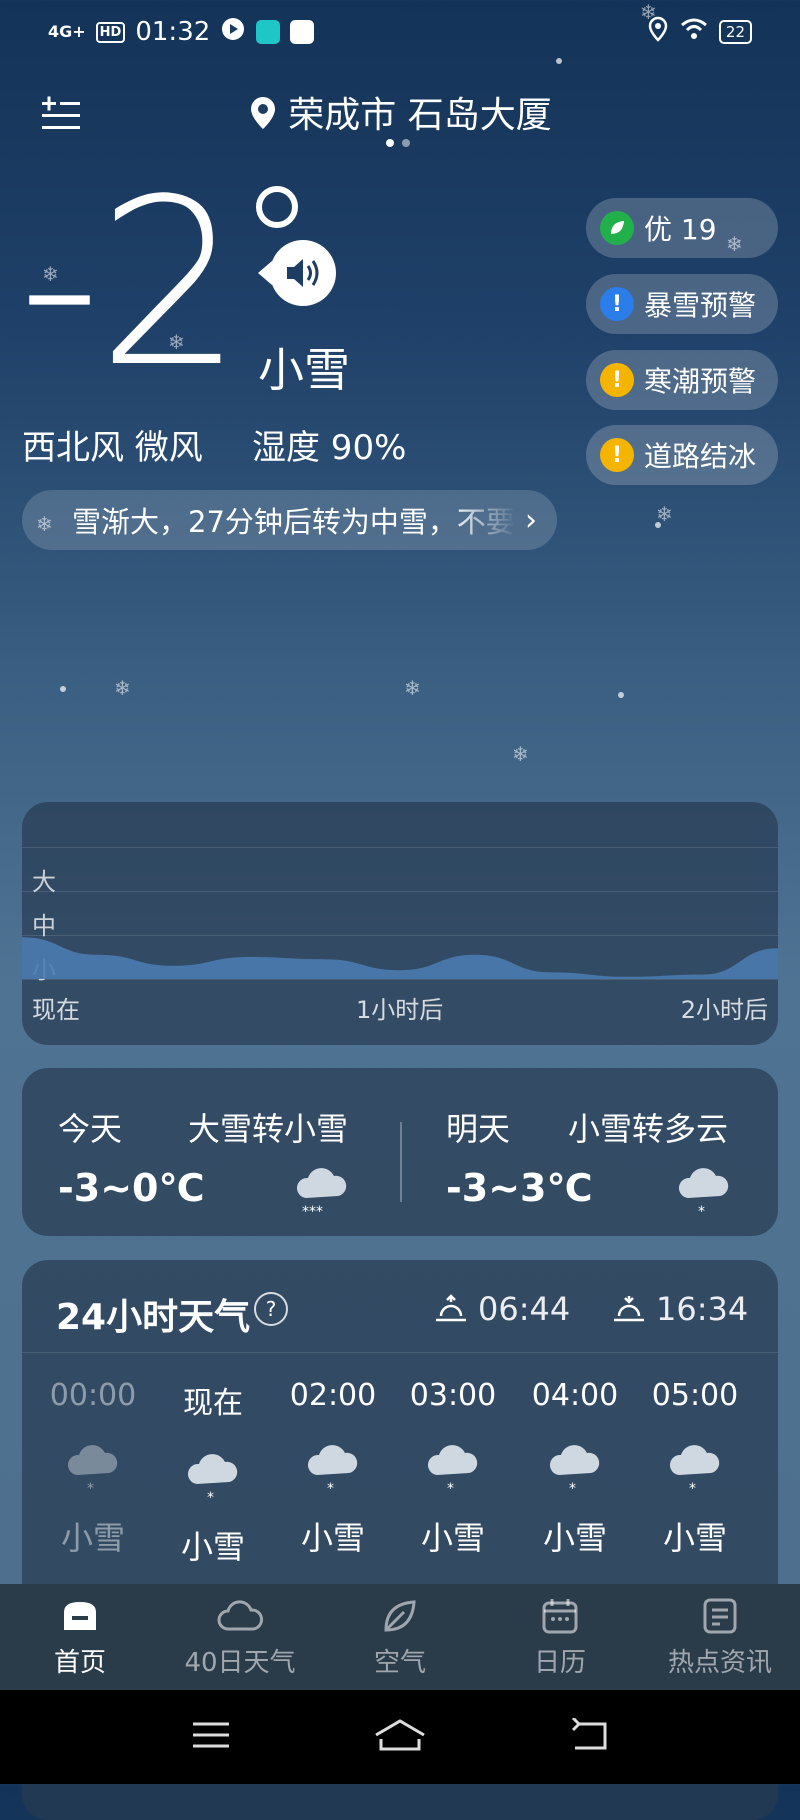 The width and height of the screenshot is (800, 1820). I want to click on nav-news: 热点资讯, so click(720, 1637).